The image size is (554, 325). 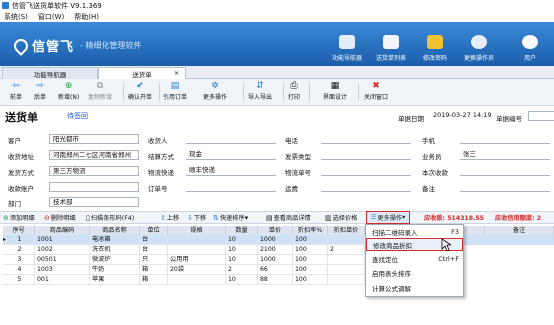 I want to click on close-window-button: ✖ 关闭窗口, so click(x=376, y=93).